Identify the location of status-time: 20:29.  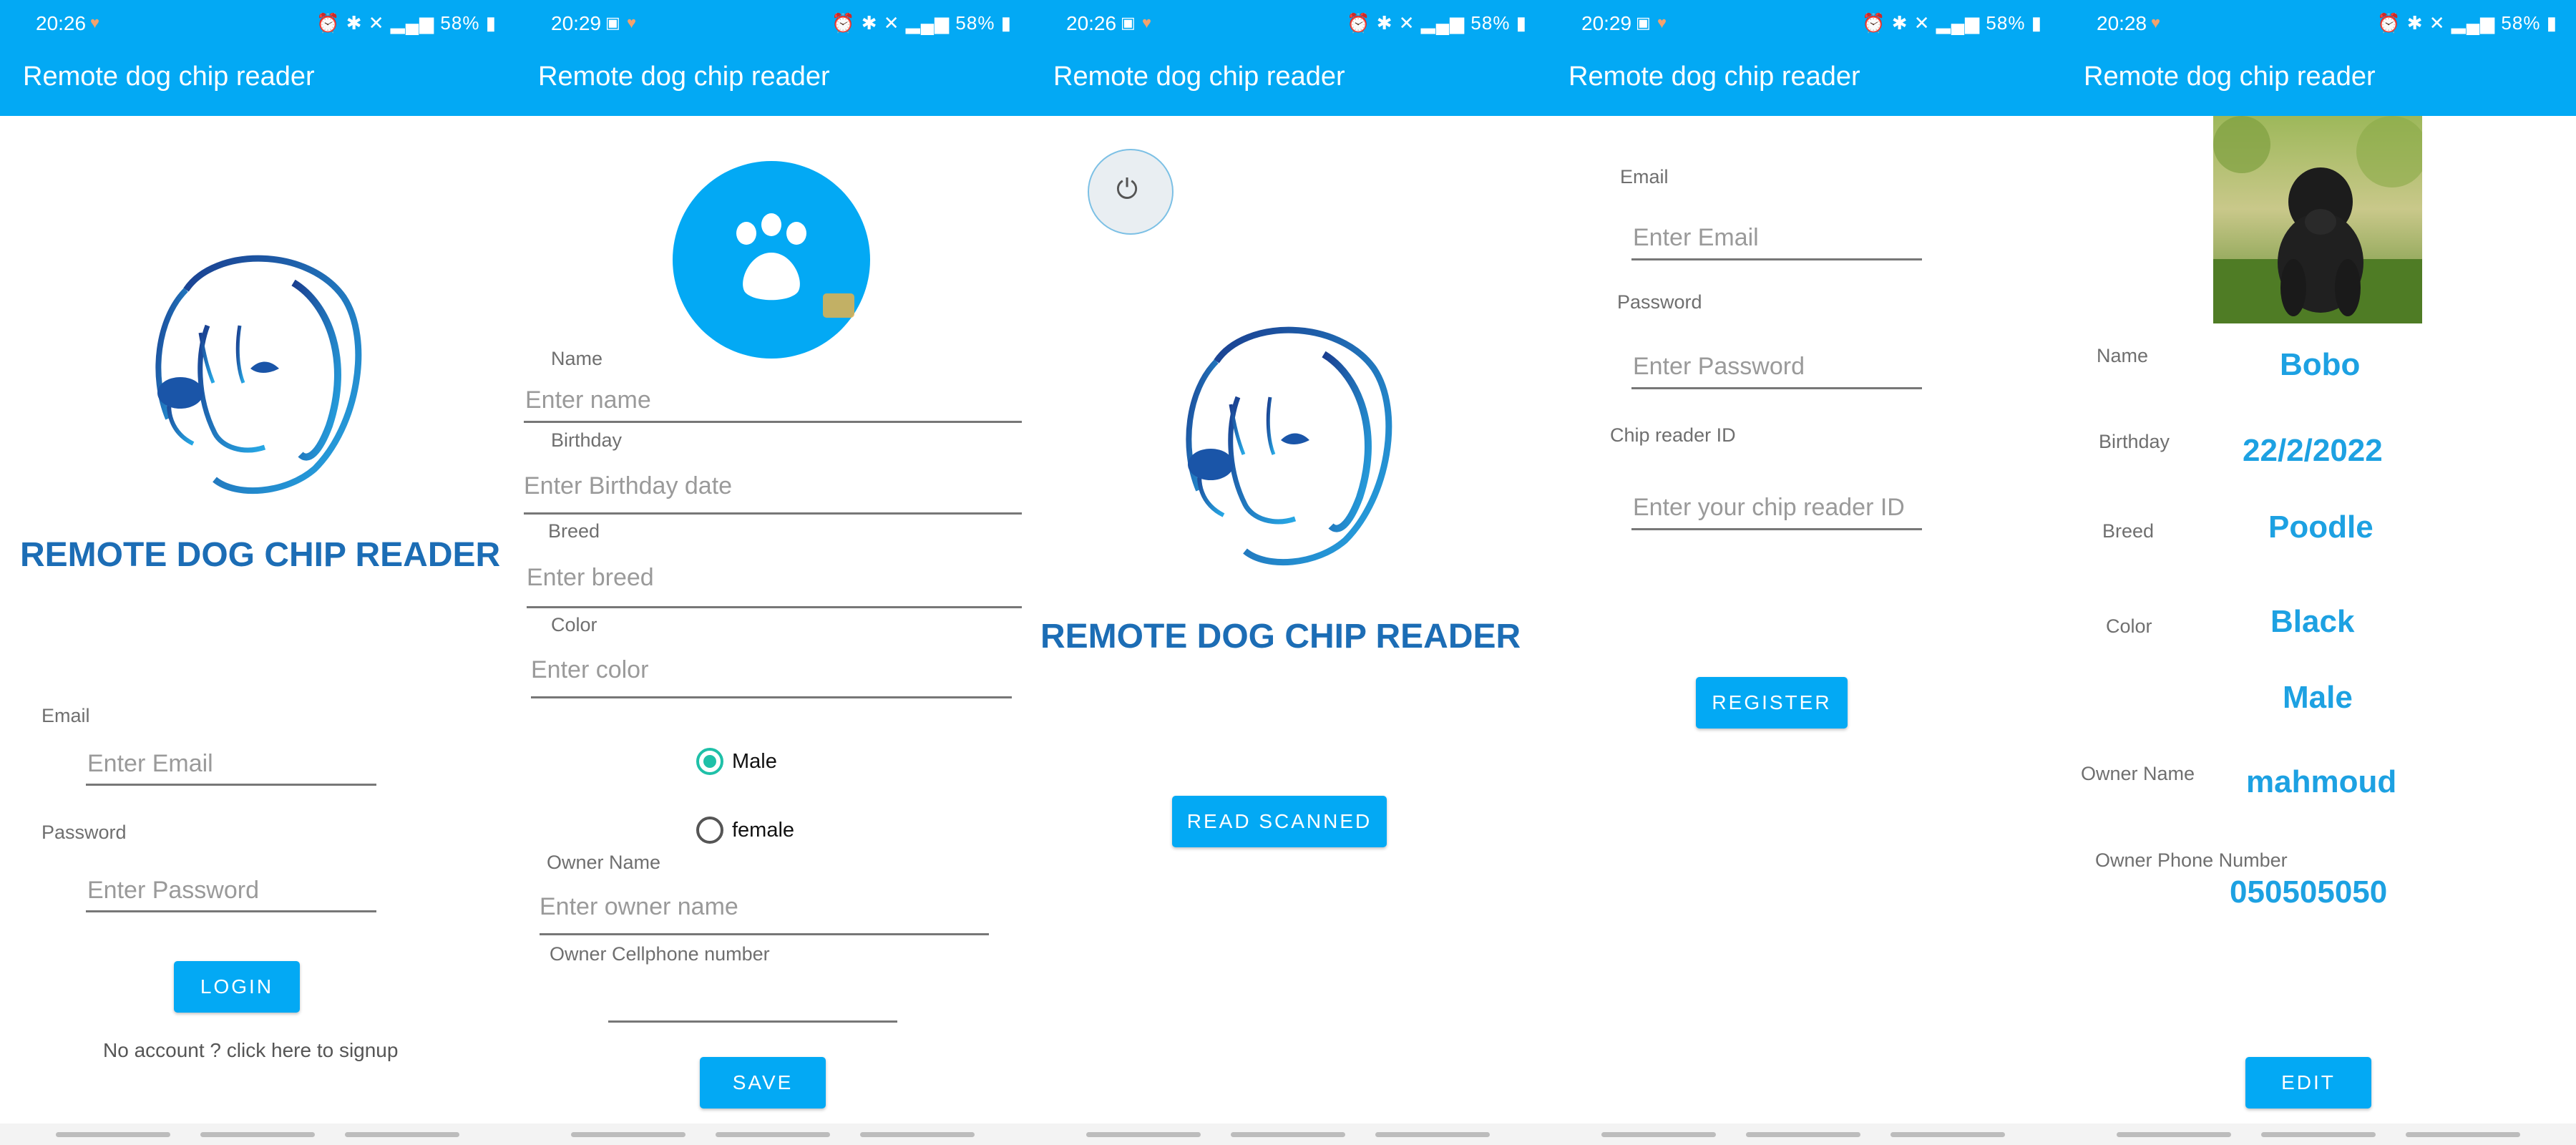
(1606, 23).